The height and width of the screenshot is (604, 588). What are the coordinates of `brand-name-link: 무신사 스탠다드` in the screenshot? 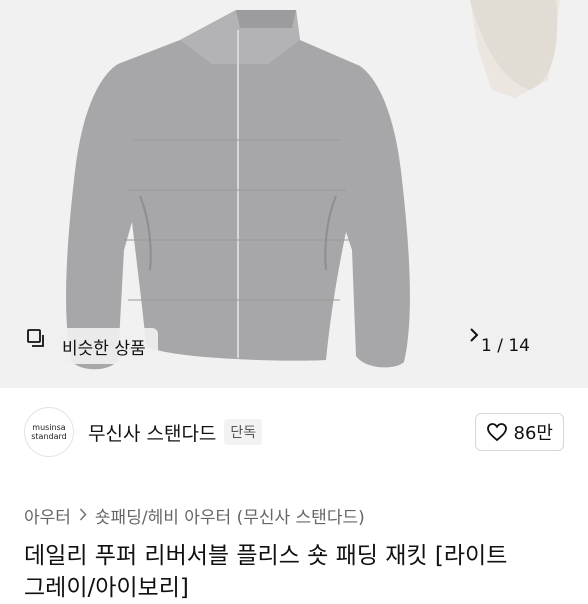 It's located at (152, 432).